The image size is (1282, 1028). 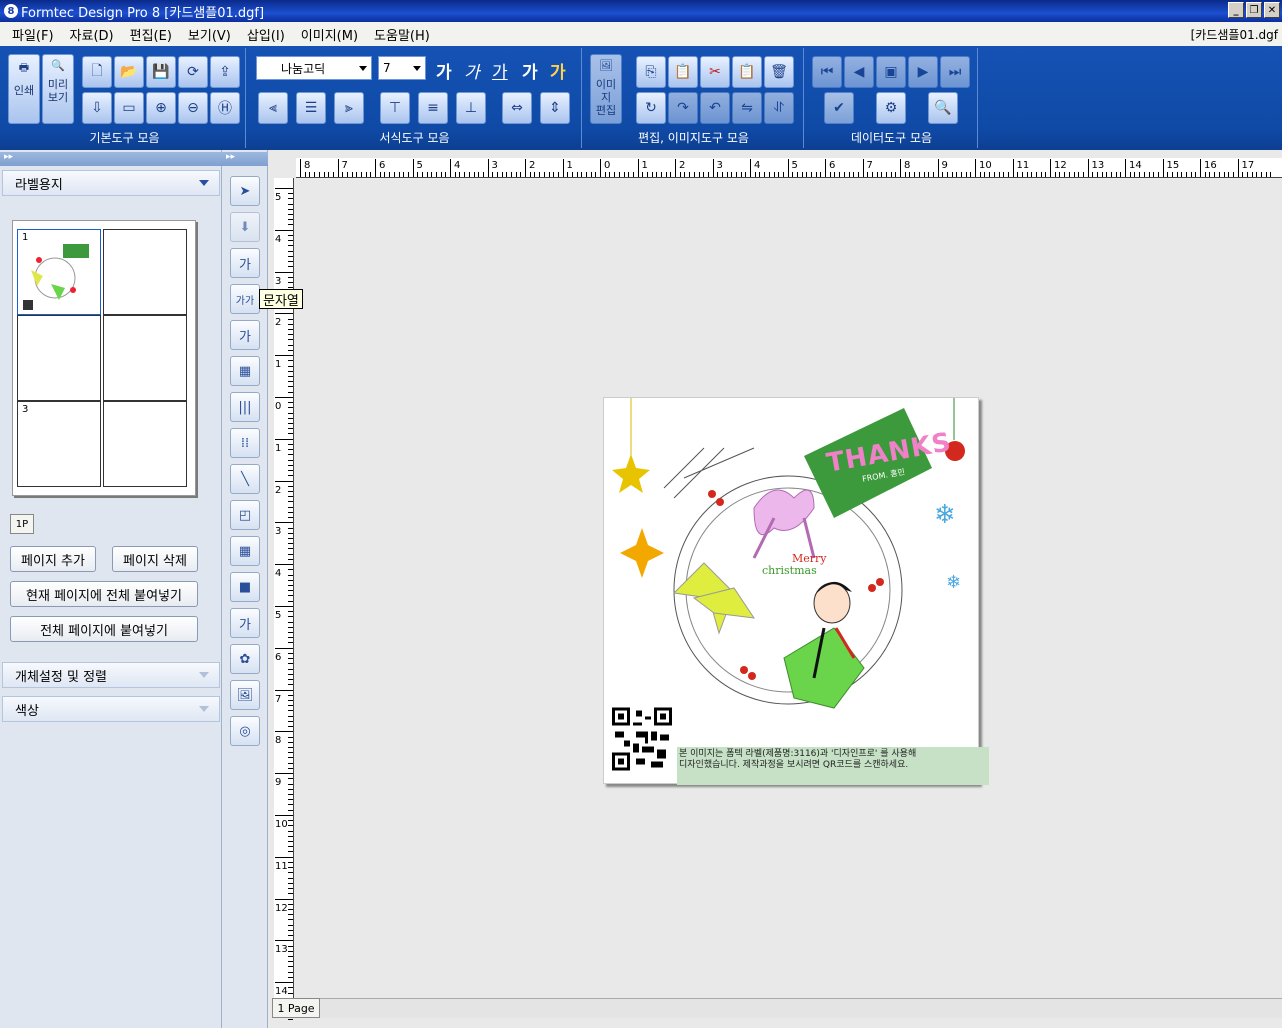 I want to click on left-panel-collapse: ▸▸, so click(x=111, y=159).